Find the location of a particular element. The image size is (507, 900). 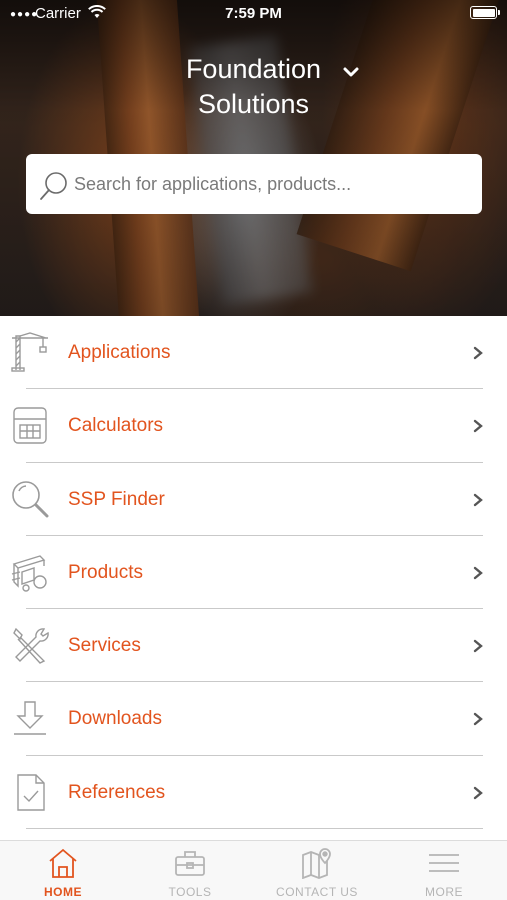

map-pin-icon is located at coordinates (316, 863).